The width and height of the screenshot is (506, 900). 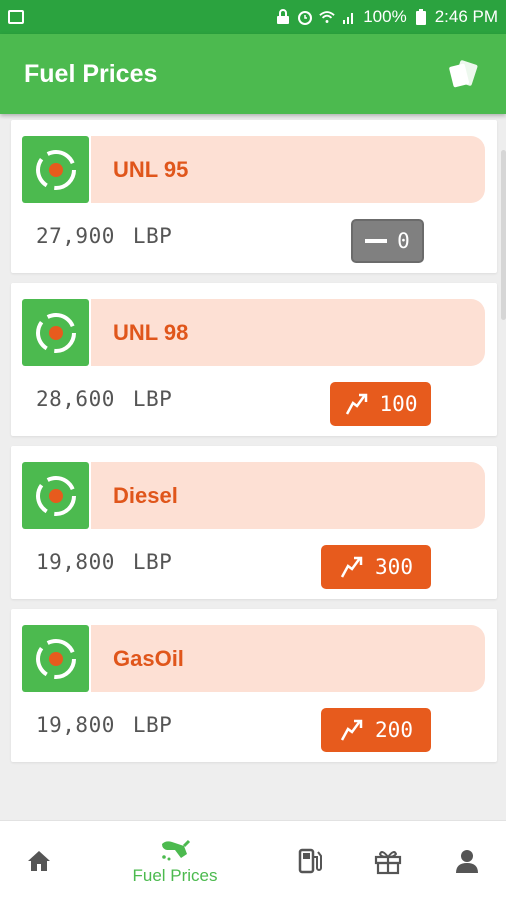 I want to click on fuel-name: Diesel, so click(x=145, y=495).